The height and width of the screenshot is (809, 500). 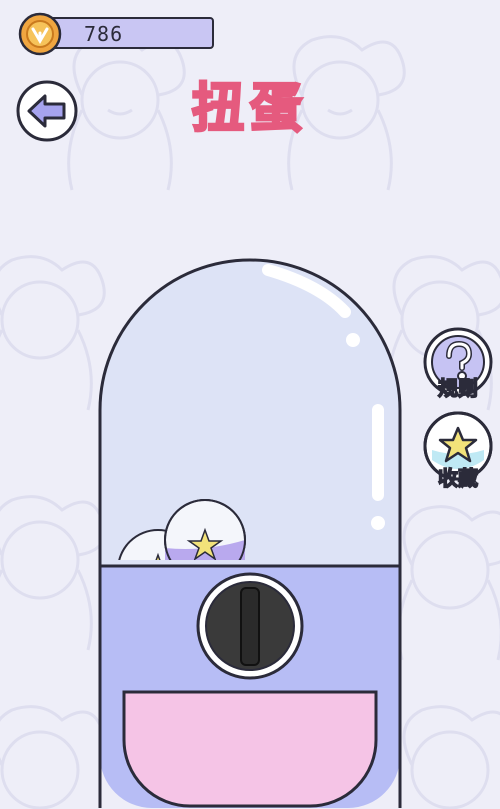 What do you see at coordinates (458, 478) in the screenshot?
I see `collection-label: 收藏` at bounding box center [458, 478].